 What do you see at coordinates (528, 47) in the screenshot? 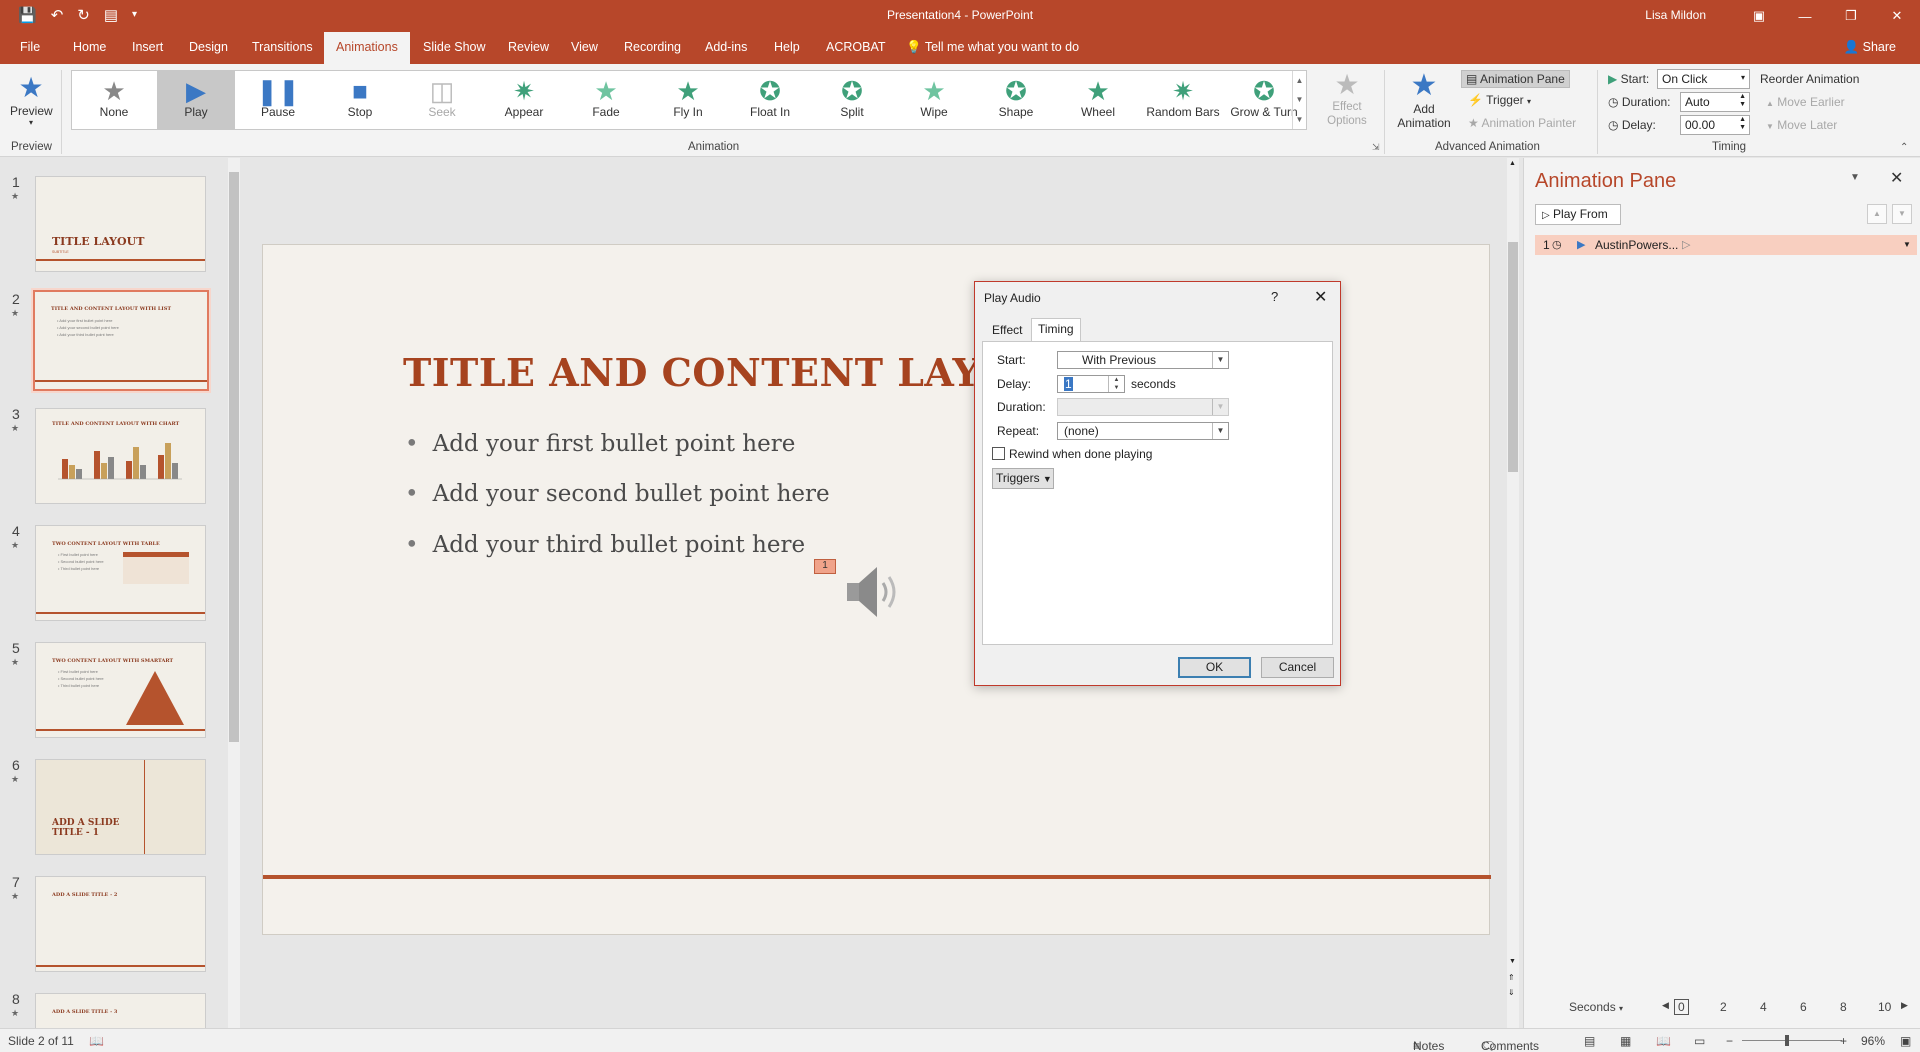
I see `tab-review: Review` at bounding box center [528, 47].